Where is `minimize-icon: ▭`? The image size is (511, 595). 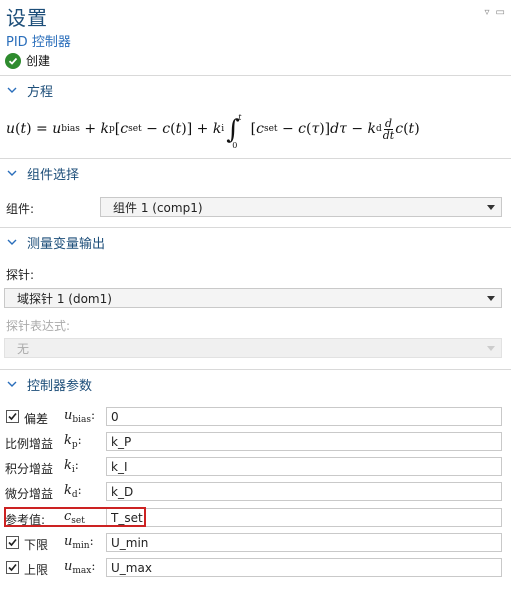
minimize-icon: ▭ is located at coordinates (500, 12).